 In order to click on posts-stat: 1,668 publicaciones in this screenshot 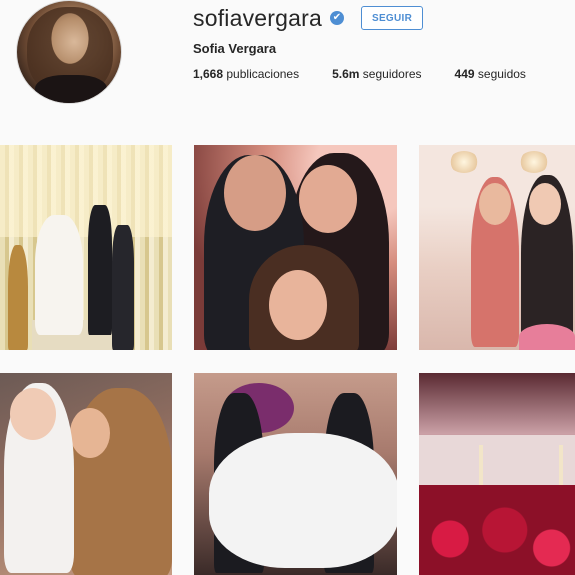, I will do `click(246, 74)`.